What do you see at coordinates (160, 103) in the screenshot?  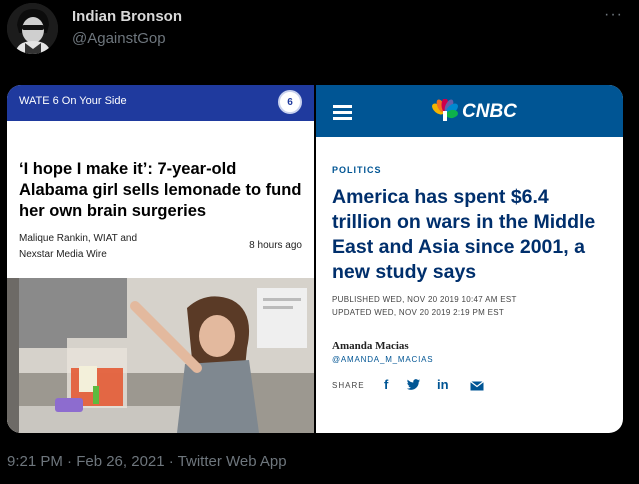 I see `wate-header-bar: WATE 6 On Your Side 6` at bounding box center [160, 103].